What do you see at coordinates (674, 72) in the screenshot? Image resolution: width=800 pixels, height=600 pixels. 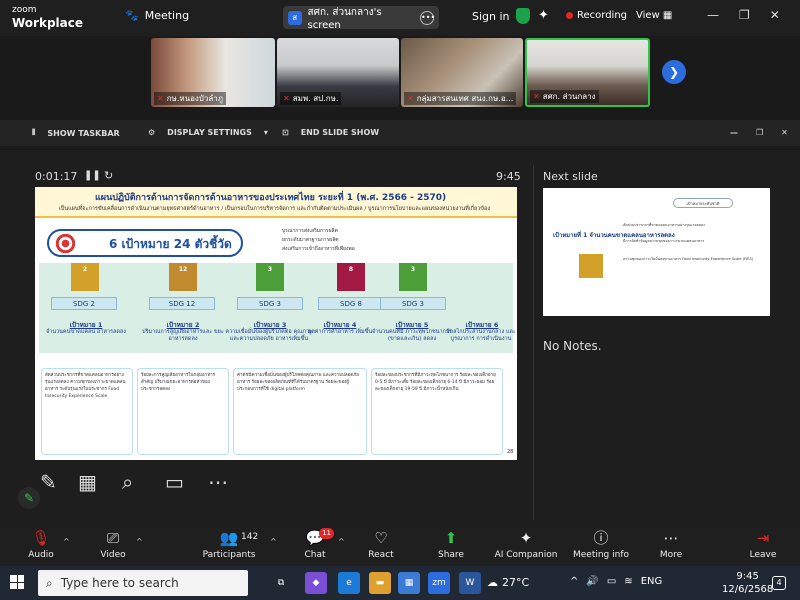 I see `next-page-button: ❯` at bounding box center [674, 72].